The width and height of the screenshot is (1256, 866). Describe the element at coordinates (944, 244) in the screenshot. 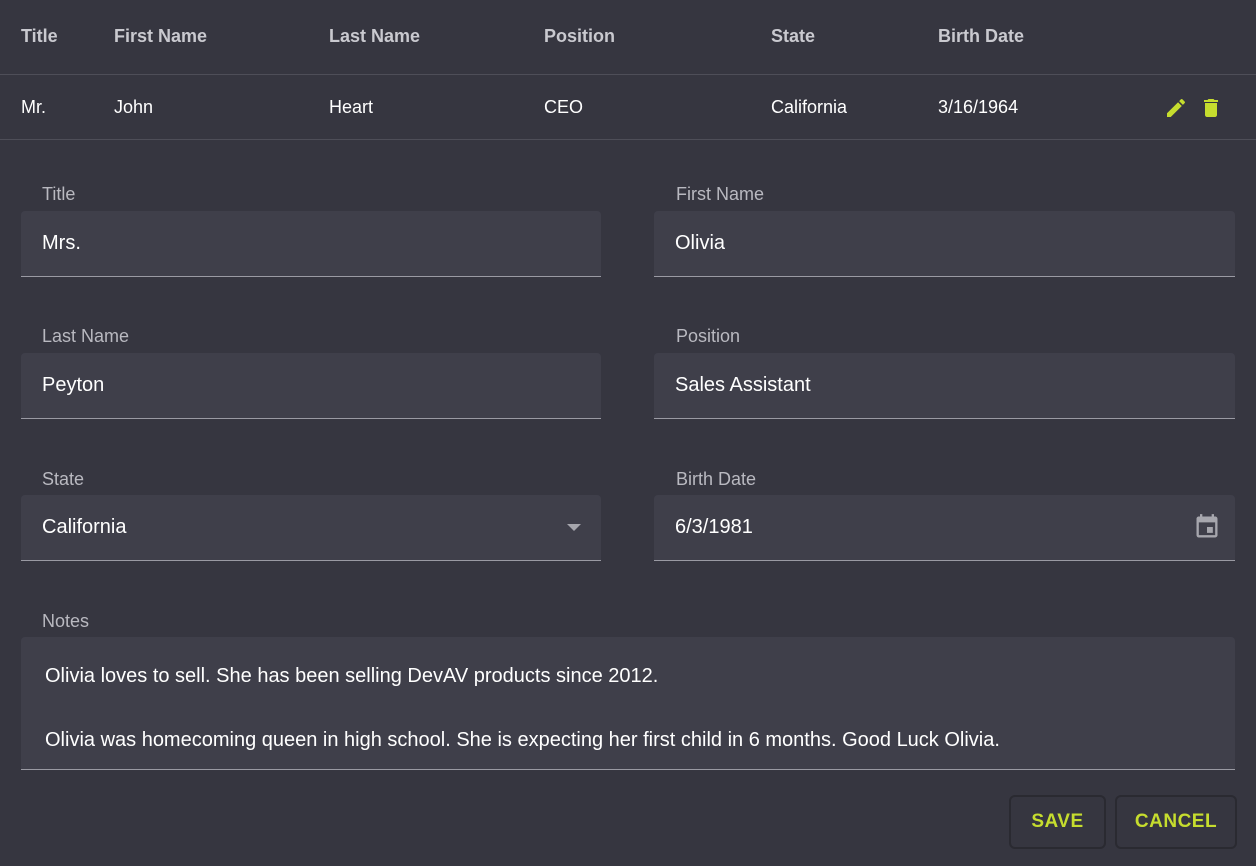

I see `first-name-field: Olivia` at that location.